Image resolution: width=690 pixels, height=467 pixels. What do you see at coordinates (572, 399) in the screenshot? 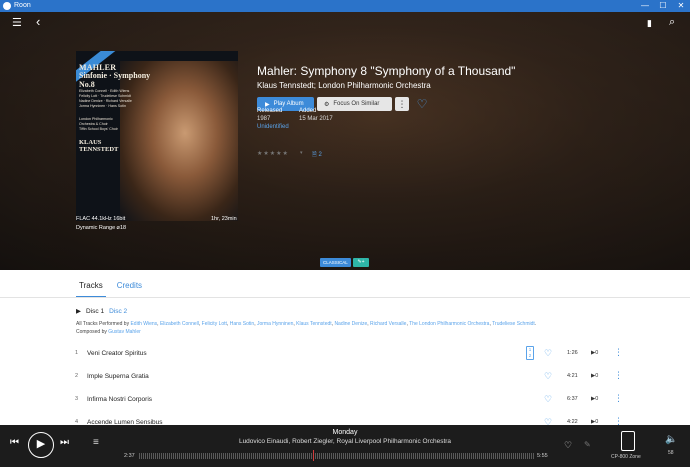
I see `track-duration: 6:37` at bounding box center [572, 399].